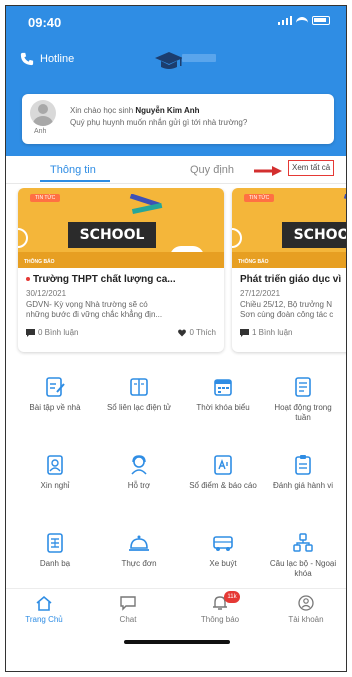  I want to click on news-title: Phát triển giáo dục vì, so click(291, 279).